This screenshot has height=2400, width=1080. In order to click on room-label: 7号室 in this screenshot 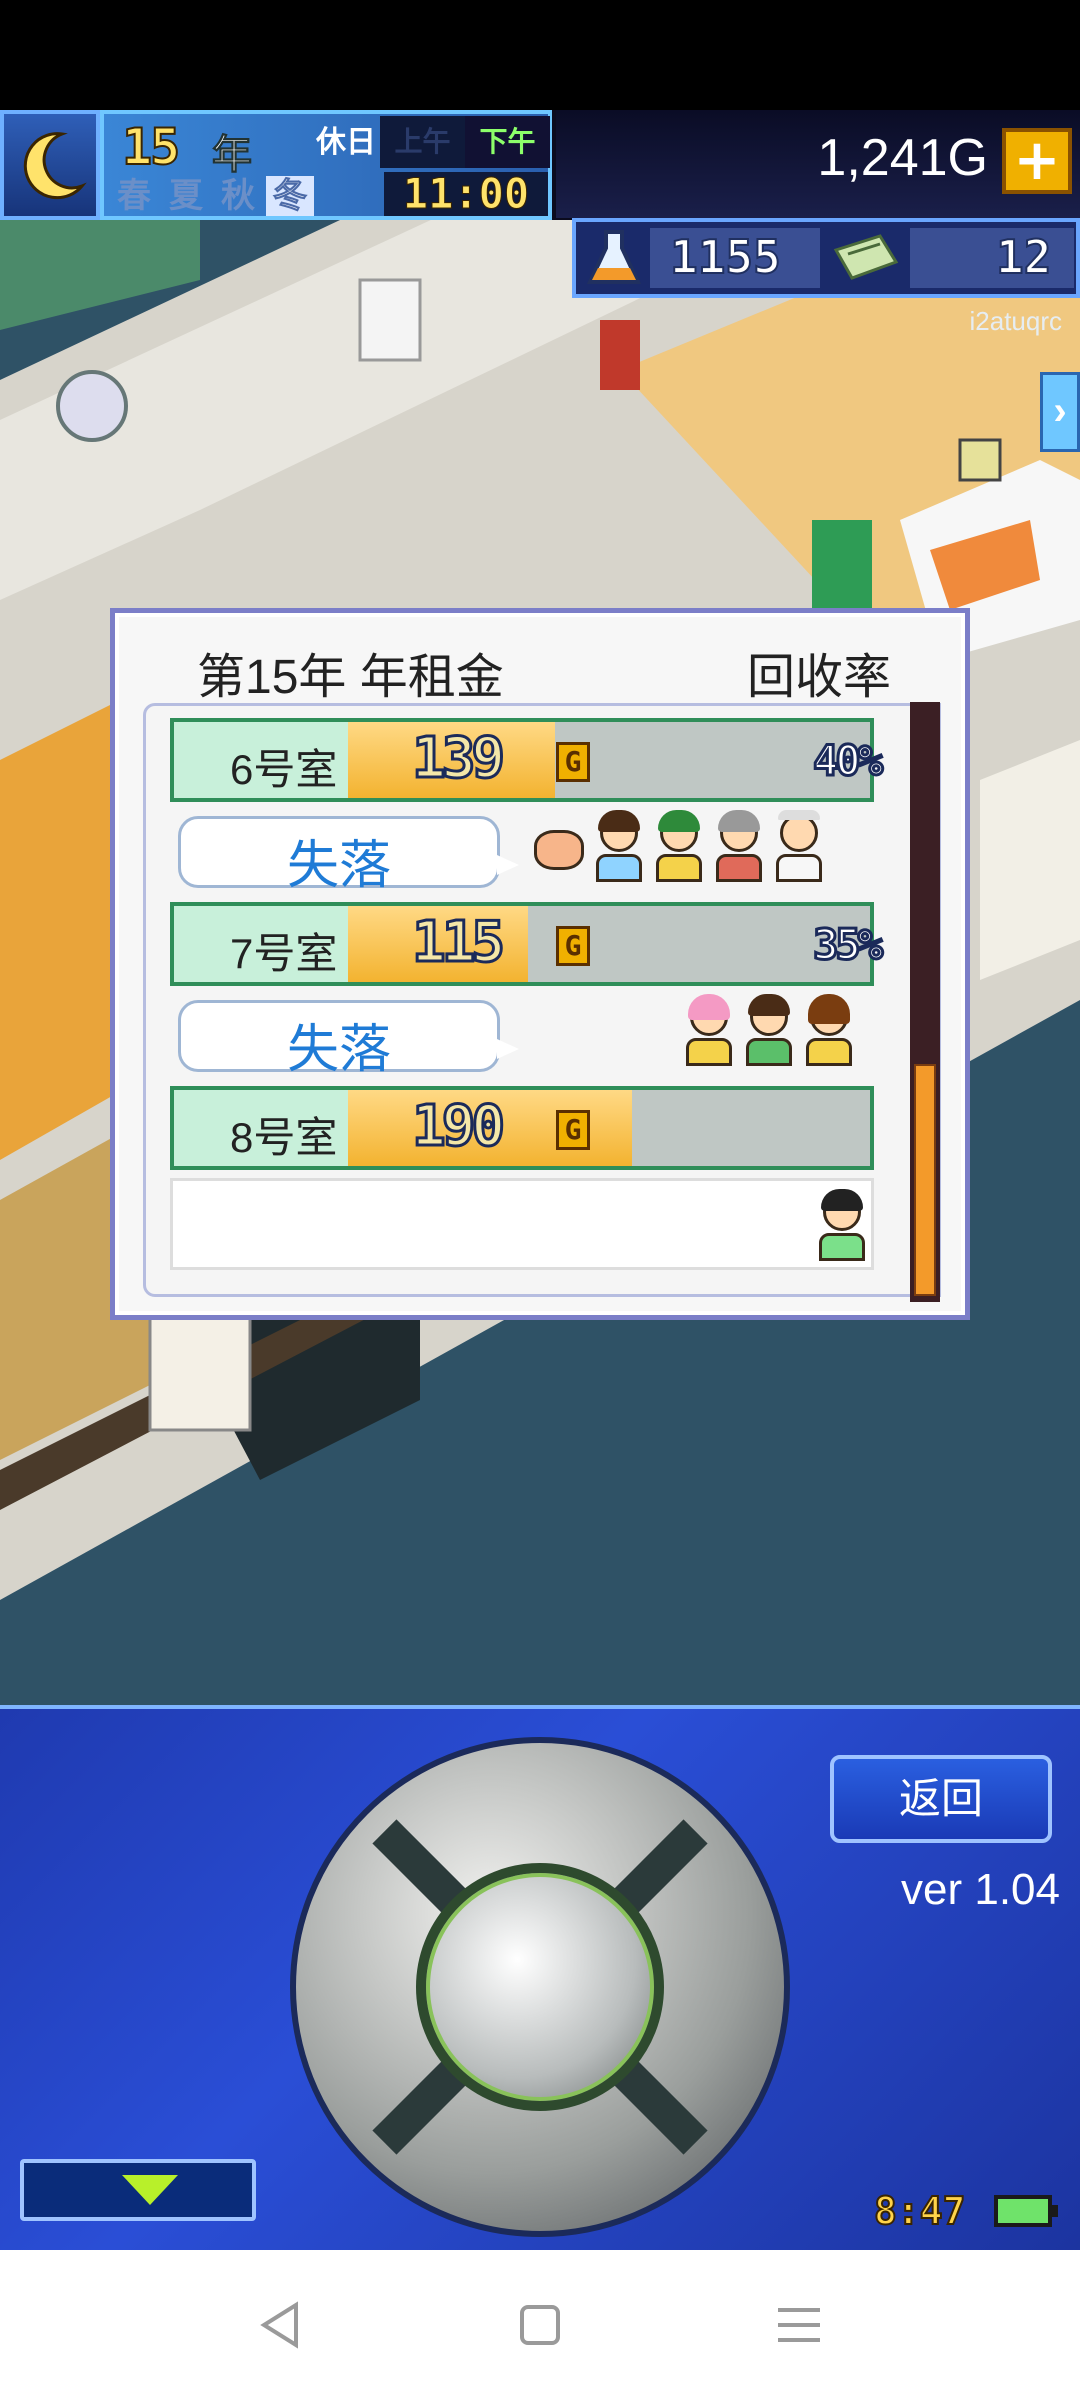, I will do `click(284, 953)`.